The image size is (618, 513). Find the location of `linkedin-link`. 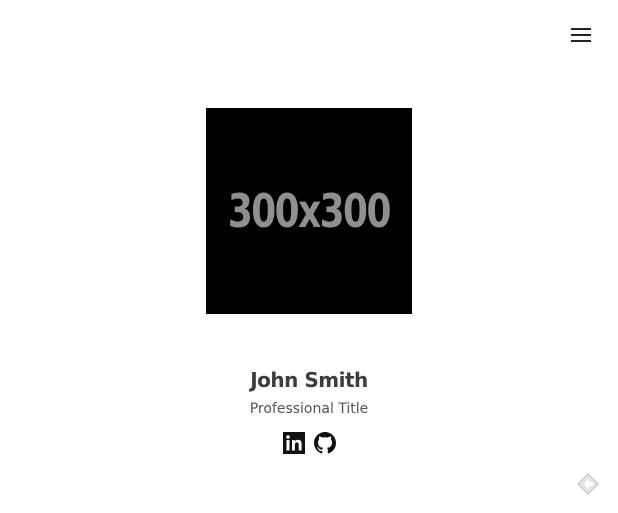

linkedin-link is located at coordinates (293, 443).